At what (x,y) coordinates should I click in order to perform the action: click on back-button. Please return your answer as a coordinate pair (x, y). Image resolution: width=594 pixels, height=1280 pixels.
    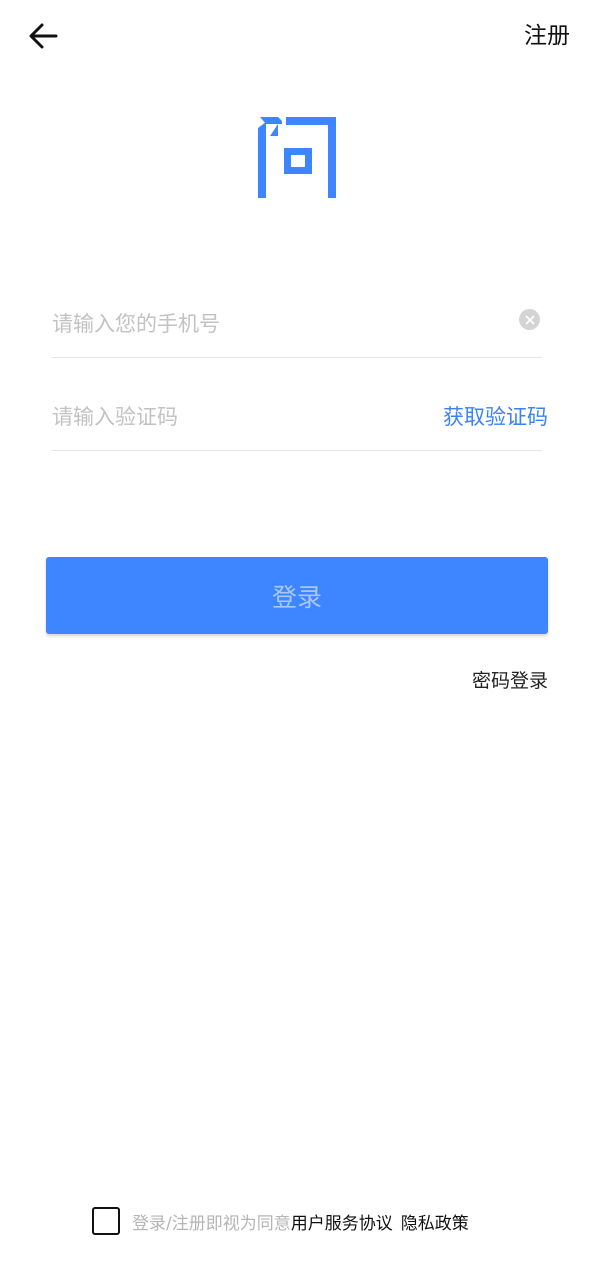
    Looking at the image, I should click on (43, 36).